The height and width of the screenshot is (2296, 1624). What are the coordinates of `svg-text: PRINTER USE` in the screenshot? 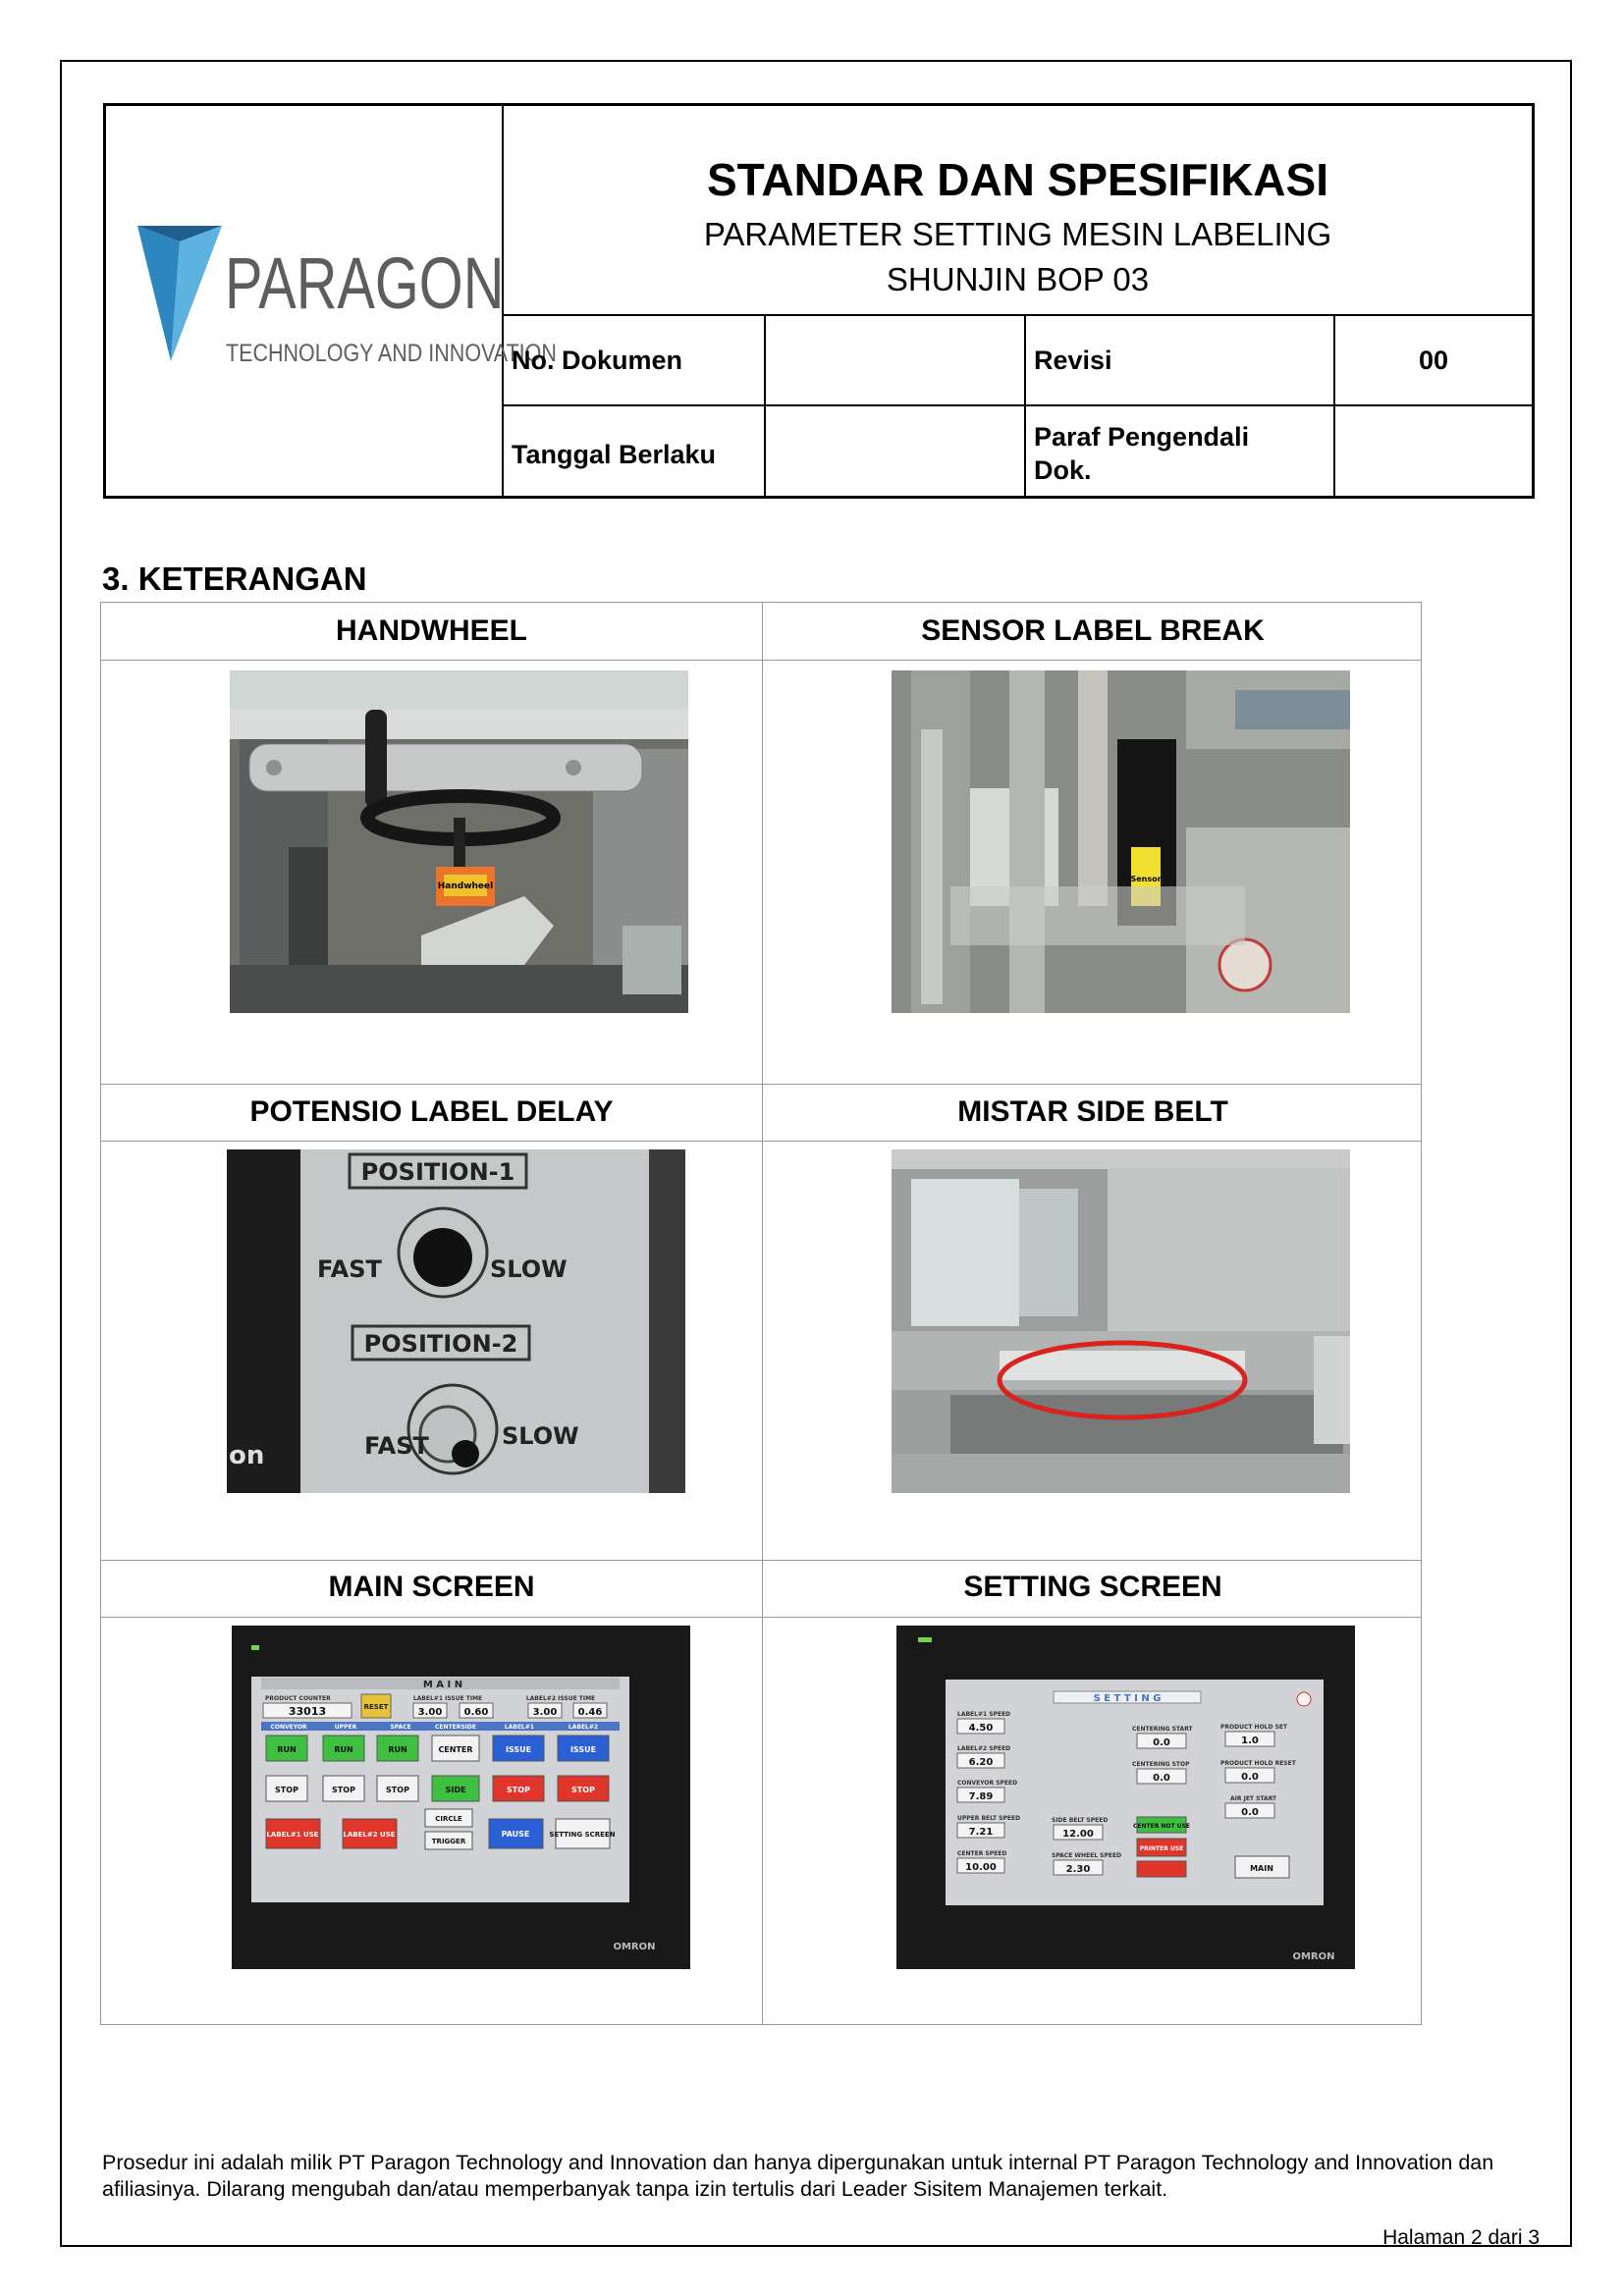 It's located at (1161, 1849).